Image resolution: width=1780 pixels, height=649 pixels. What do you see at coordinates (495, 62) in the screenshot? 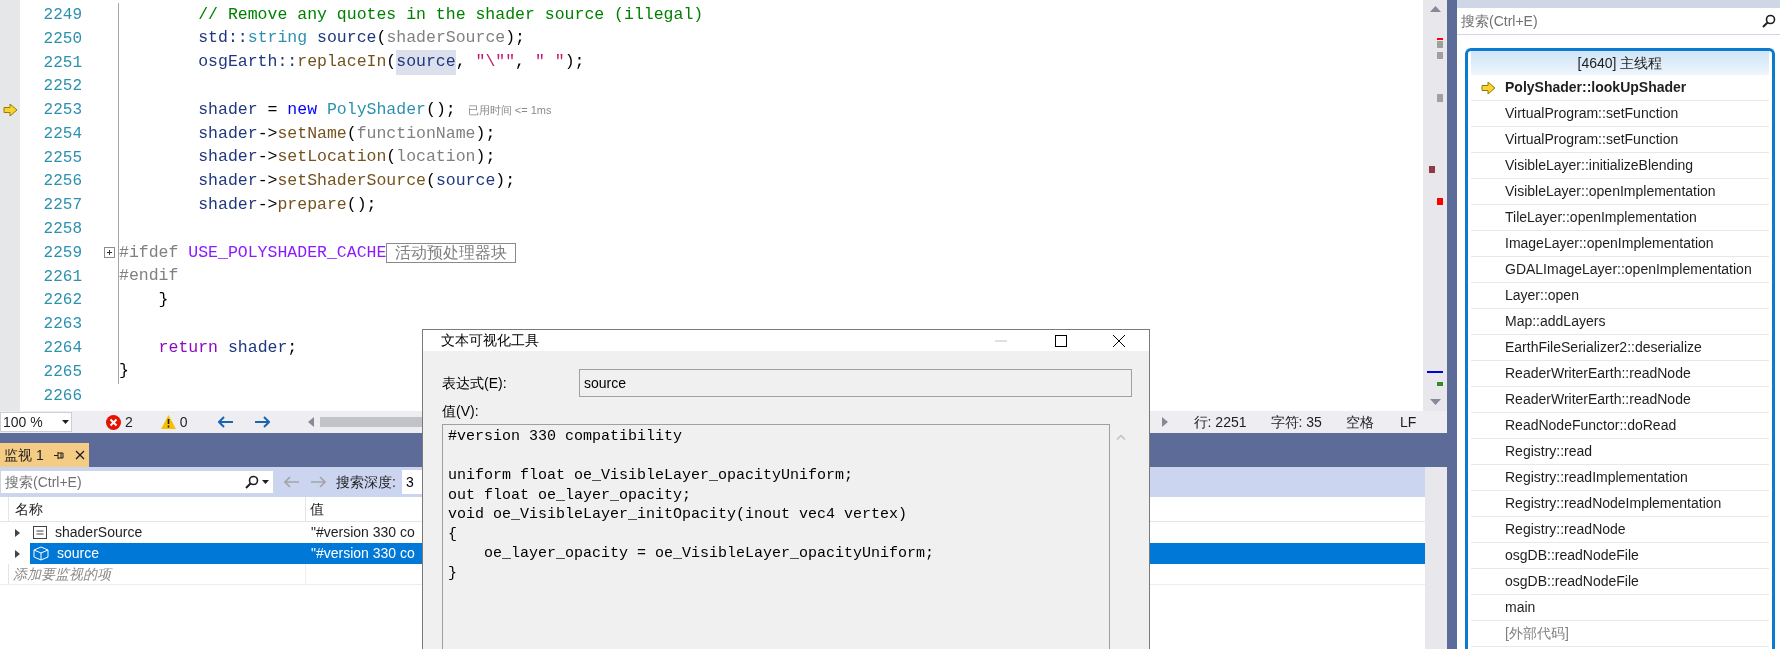
I see `code-token: "\""` at bounding box center [495, 62].